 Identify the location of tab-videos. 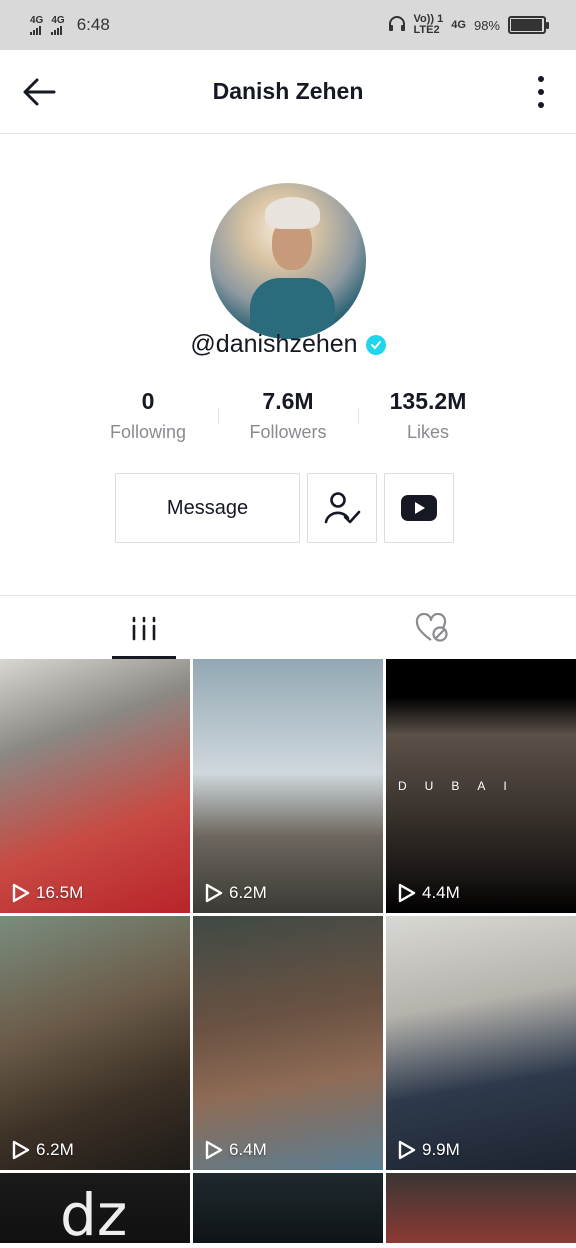
(144, 627).